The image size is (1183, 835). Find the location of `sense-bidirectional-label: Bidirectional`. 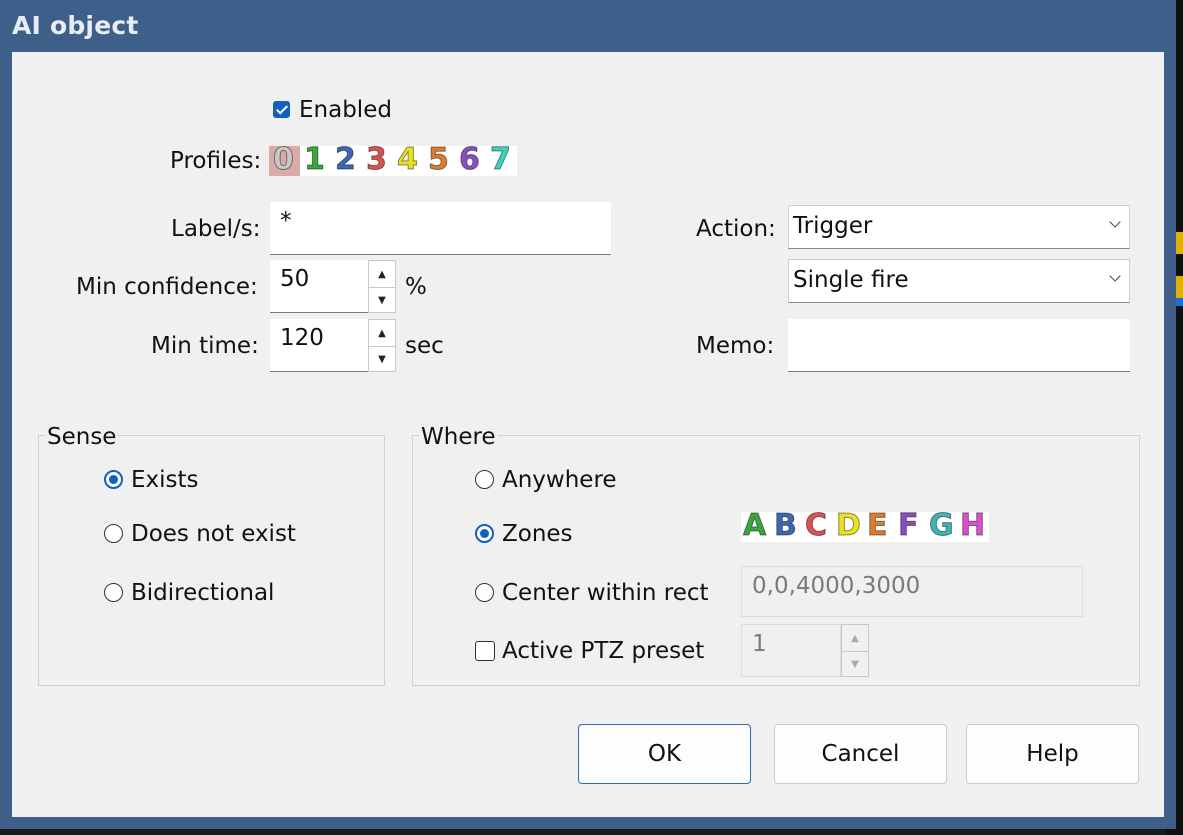

sense-bidirectional-label: Bidirectional is located at coordinates (202, 593).